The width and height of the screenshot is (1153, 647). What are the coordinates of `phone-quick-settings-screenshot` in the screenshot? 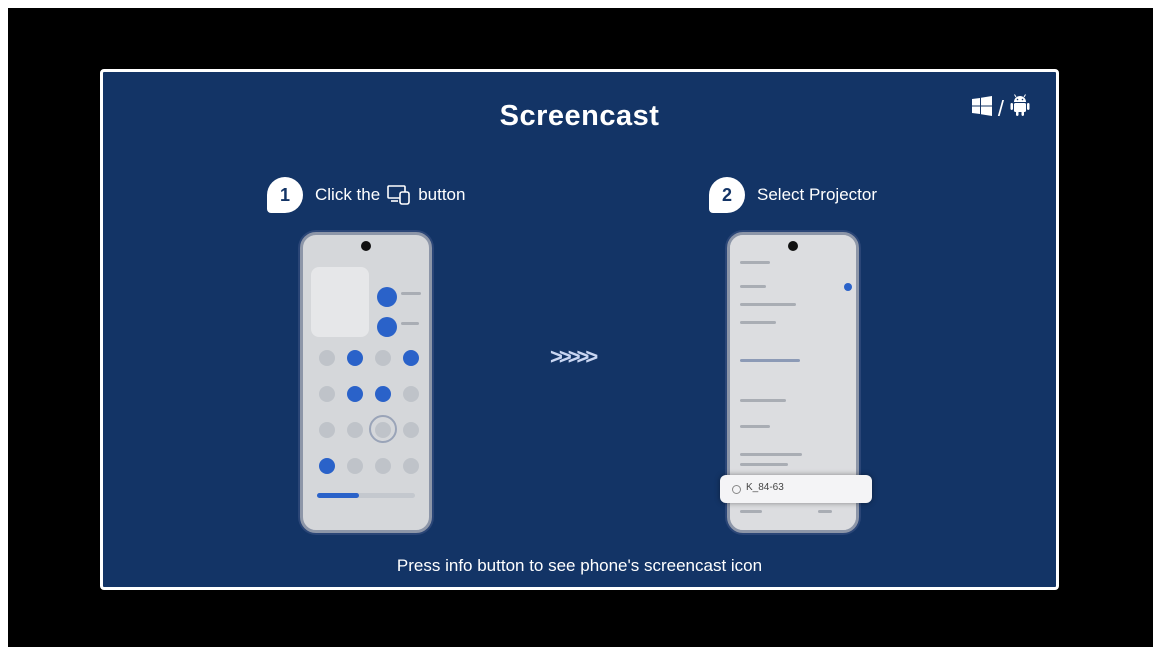 It's located at (366, 382).